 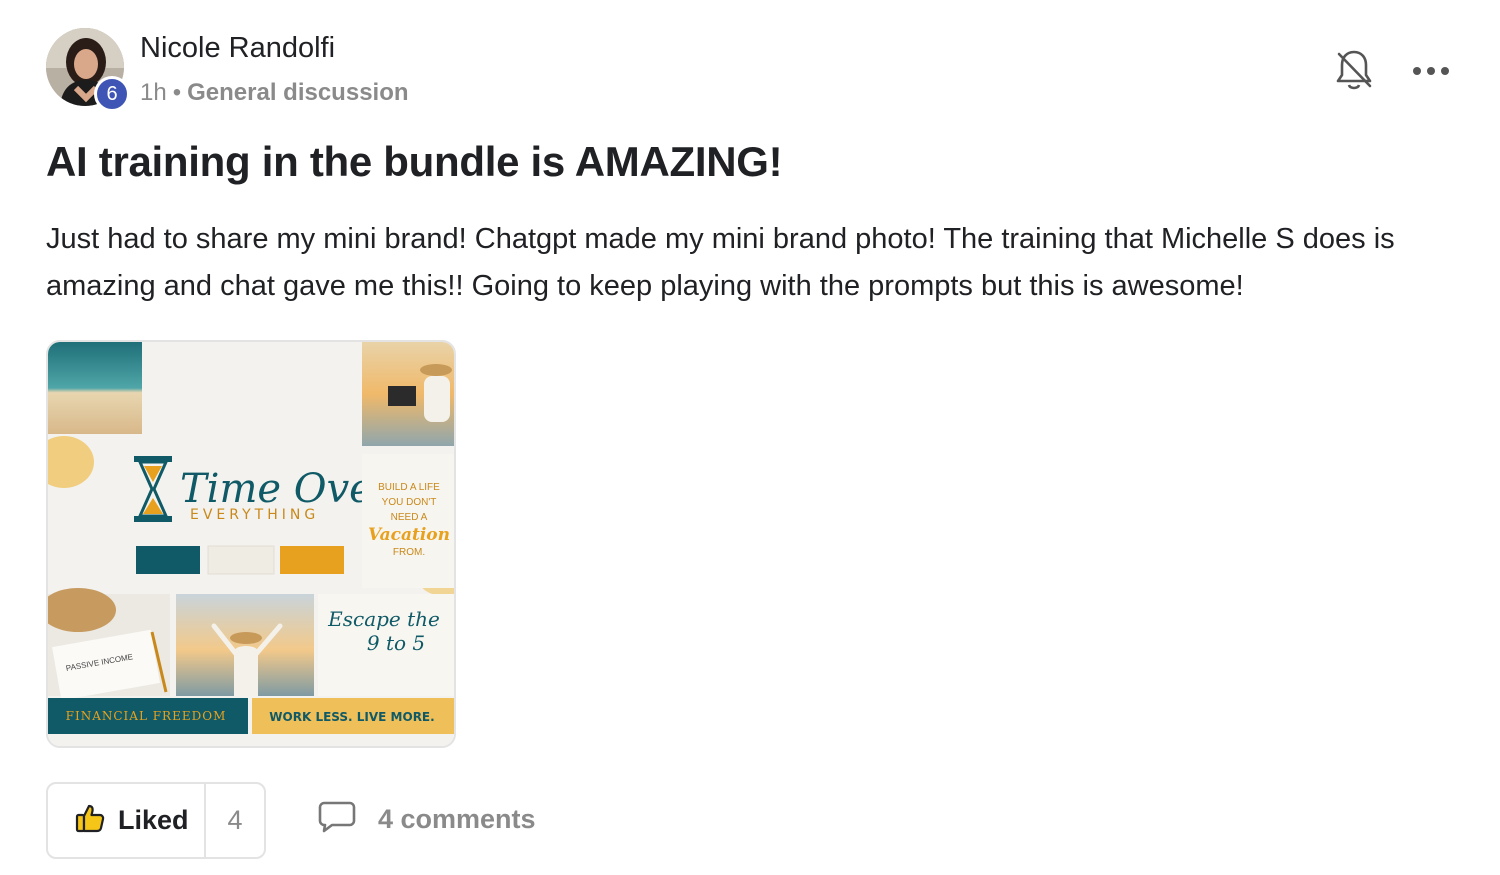 I want to click on post-category: General discussion, so click(x=297, y=92).